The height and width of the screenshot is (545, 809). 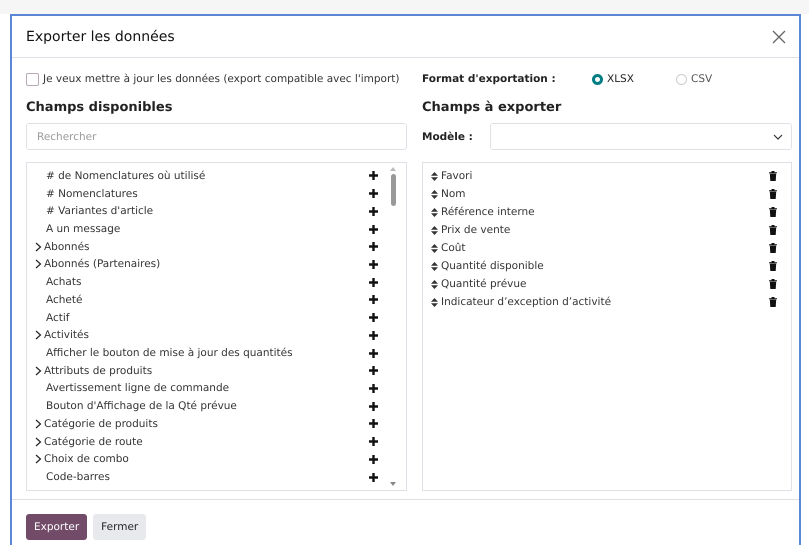 I want to click on field-item: Activités, so click(x=202, y=335).